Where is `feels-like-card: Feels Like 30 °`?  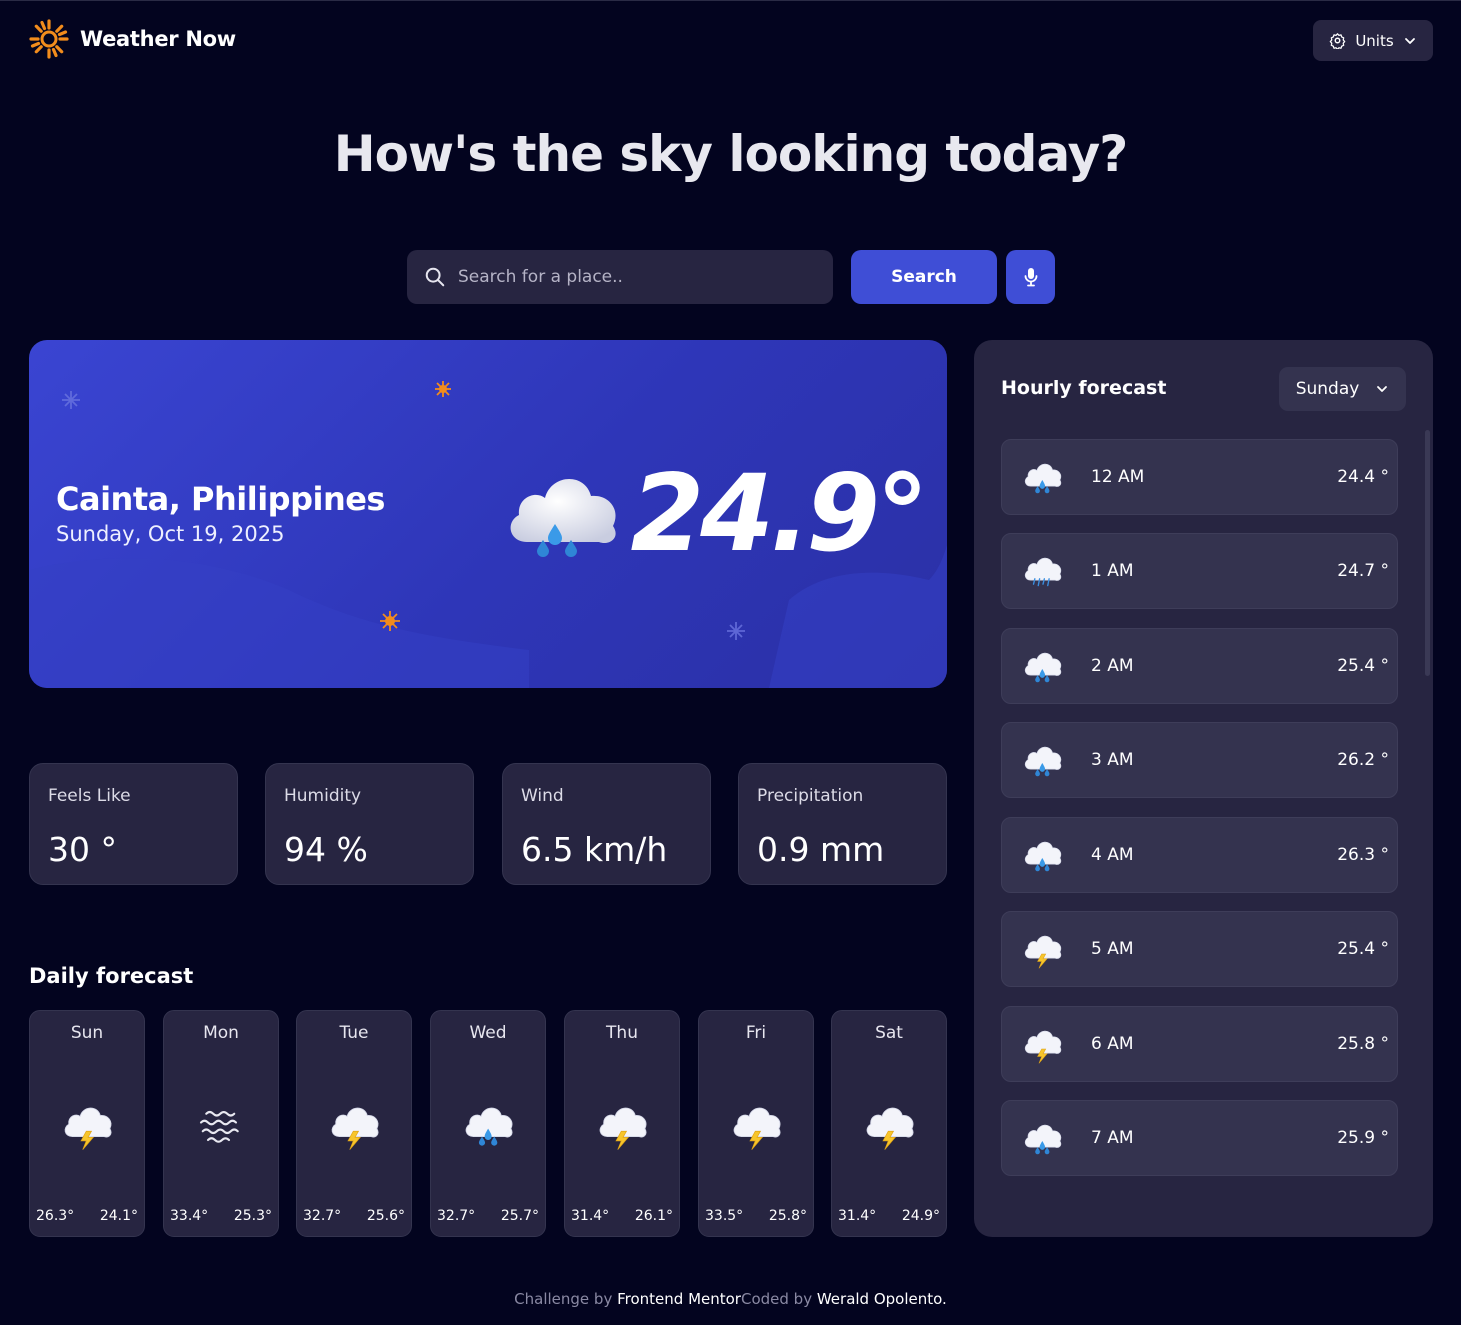
feels-like-card: Feels Like 30 ° is located at coordinates (133, 824).